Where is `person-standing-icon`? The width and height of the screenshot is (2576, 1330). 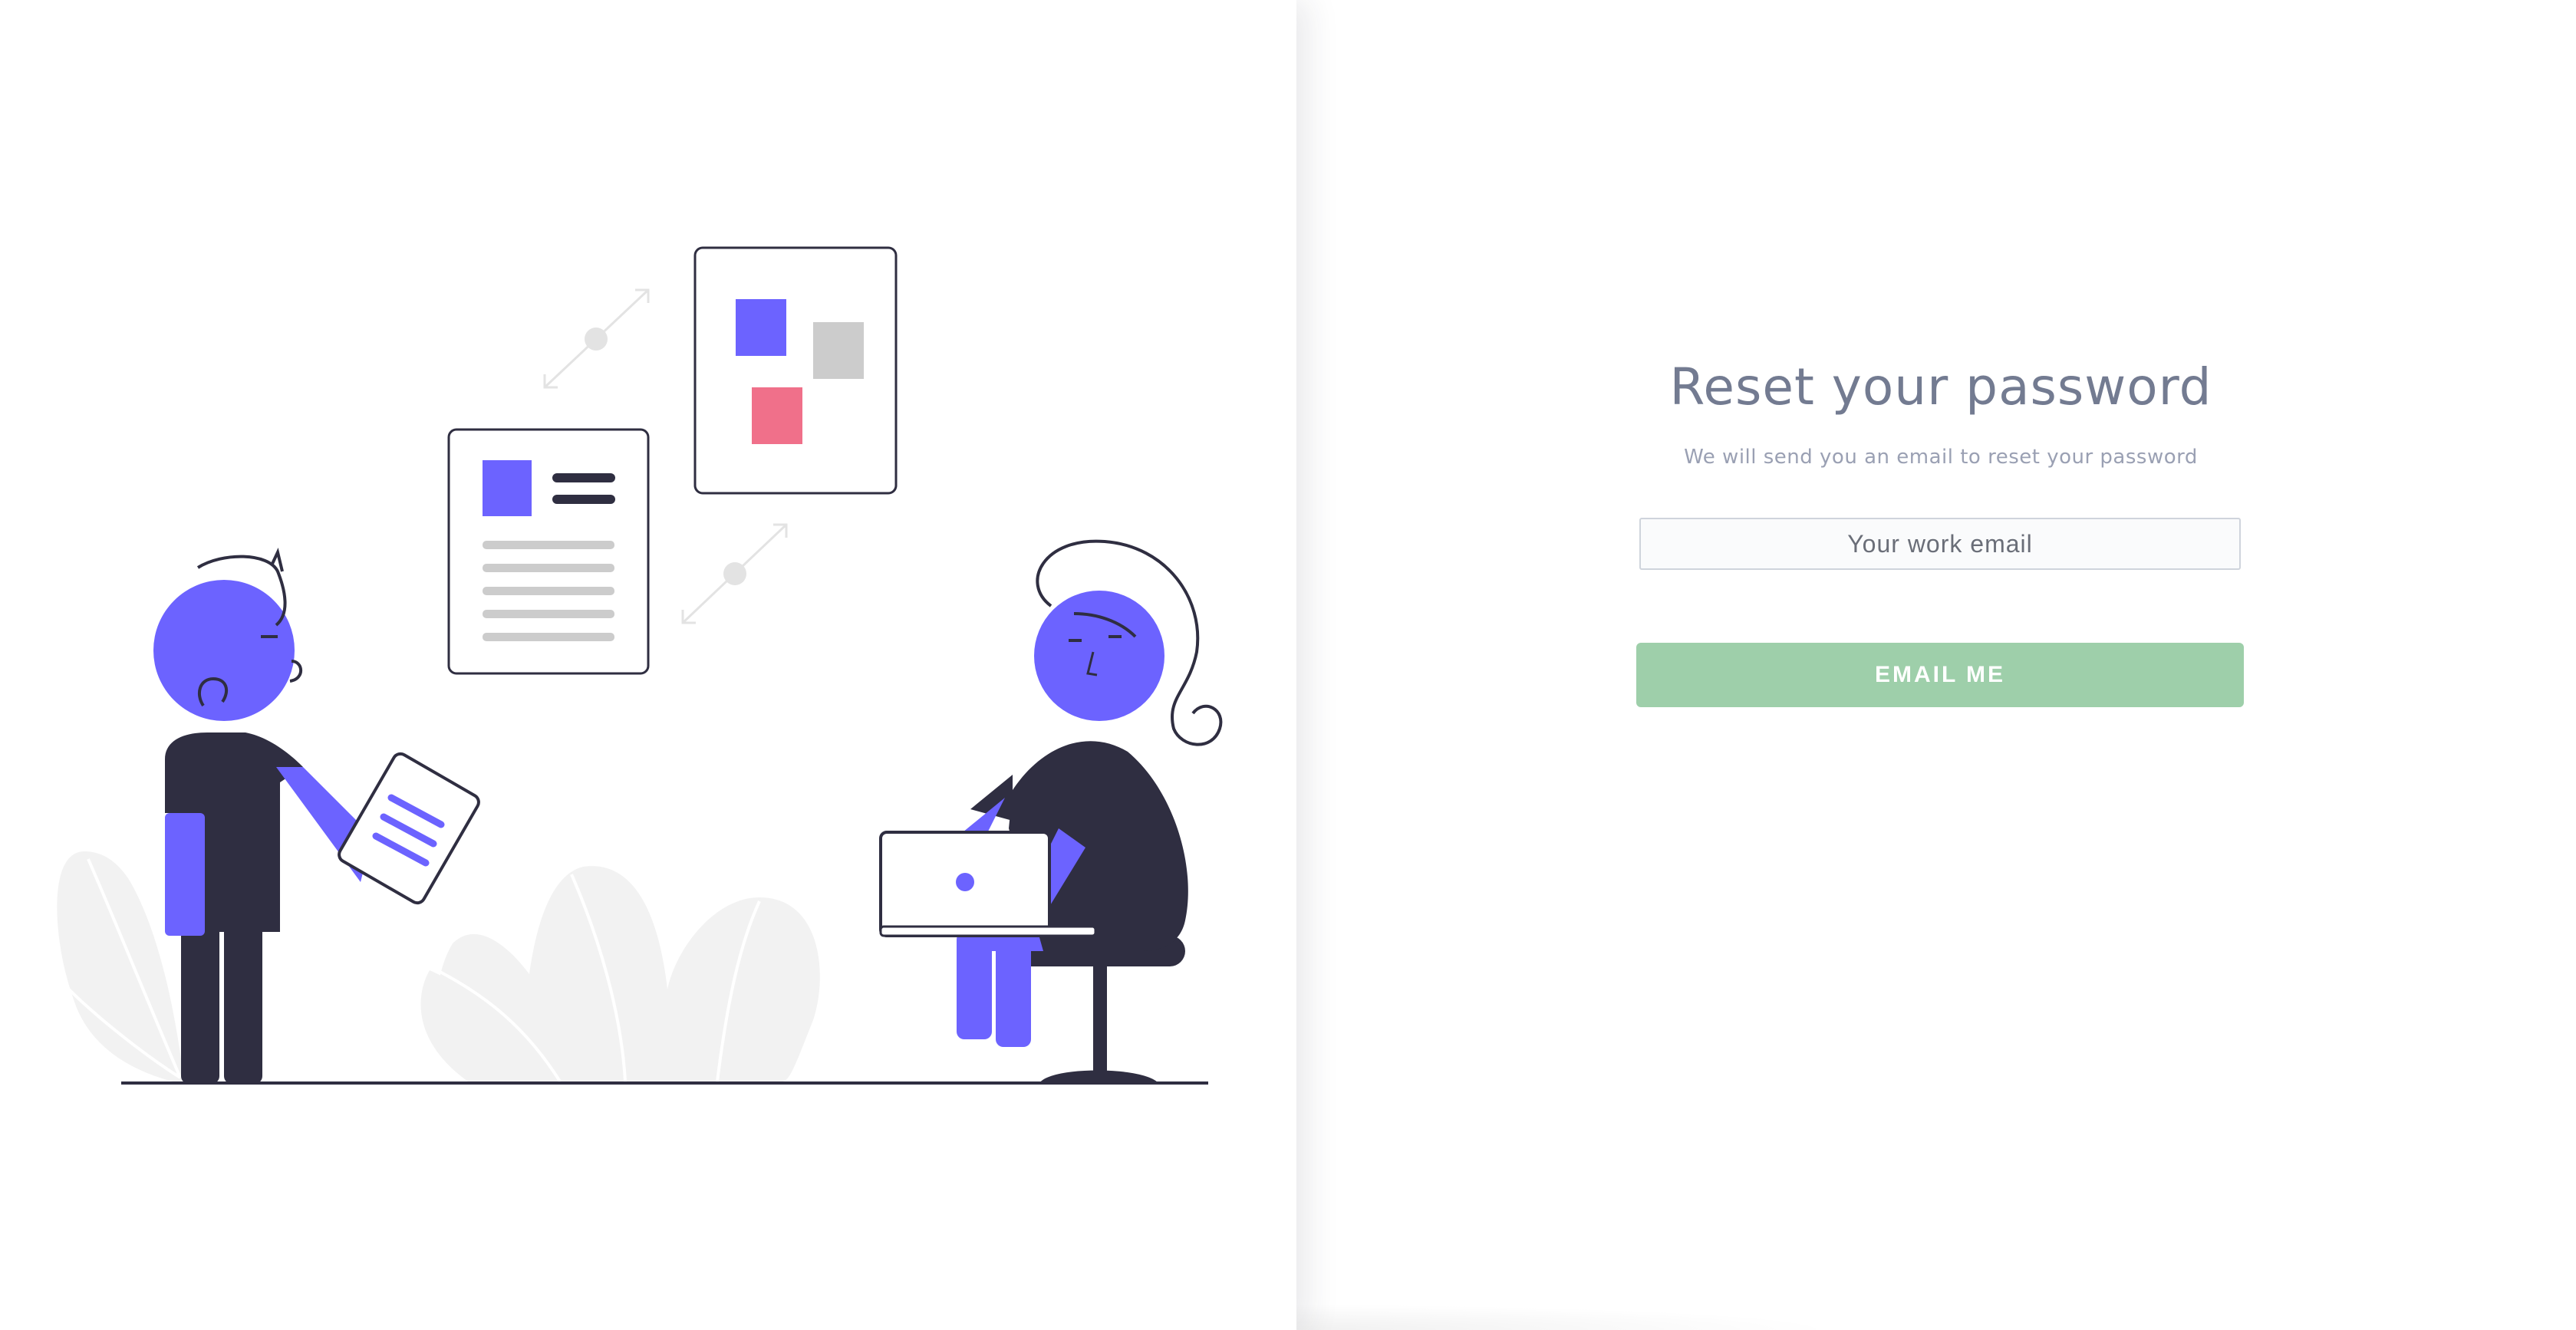
person-standing-icon is located at coordinates (262, 815).